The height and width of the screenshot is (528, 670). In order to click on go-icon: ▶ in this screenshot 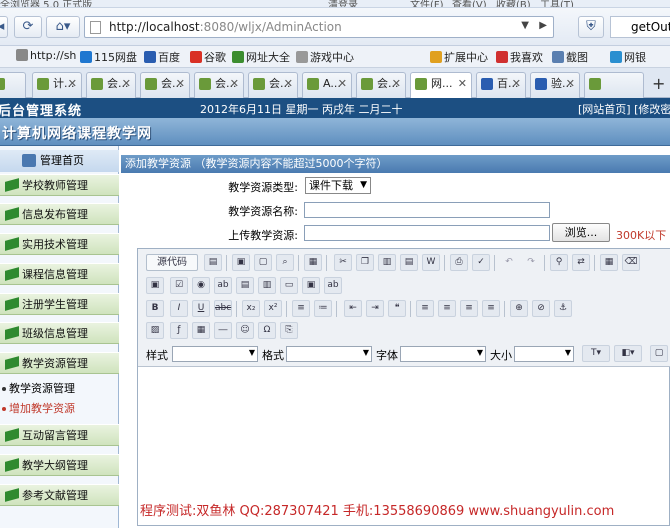, I will do `click(543, 25)`.